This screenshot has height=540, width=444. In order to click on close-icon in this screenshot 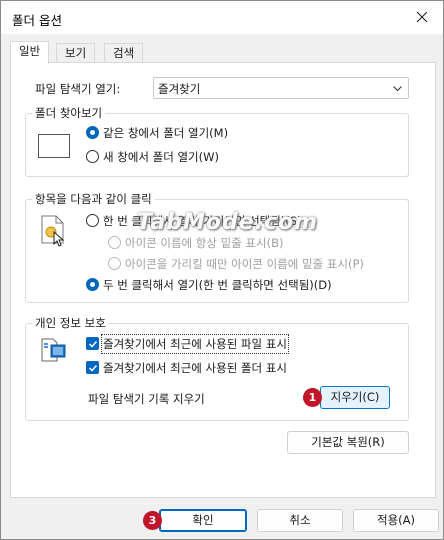, I will do `click(422, 17)`.